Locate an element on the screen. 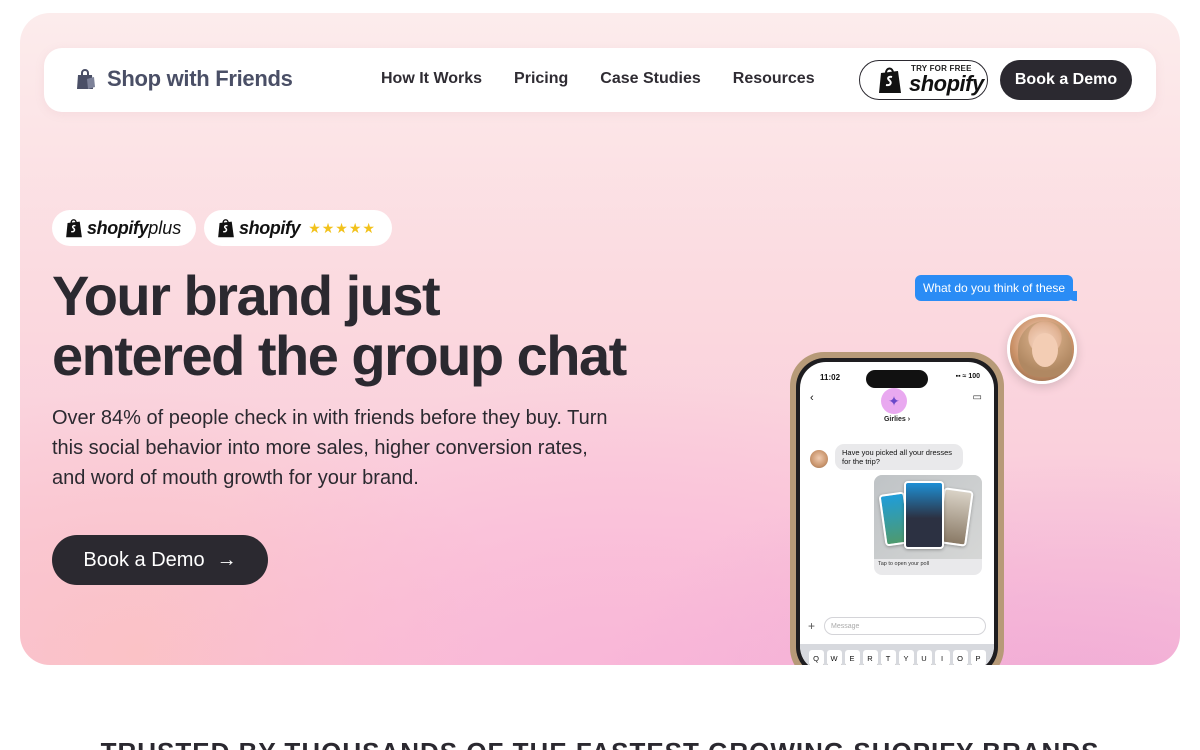  keyboard-key: I is located at coordinates (942, 657).